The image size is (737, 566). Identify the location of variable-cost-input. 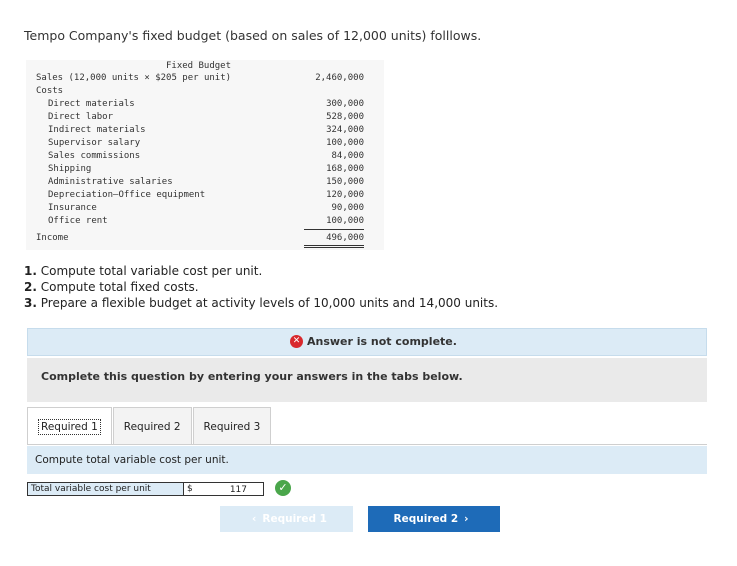
(222, 489).